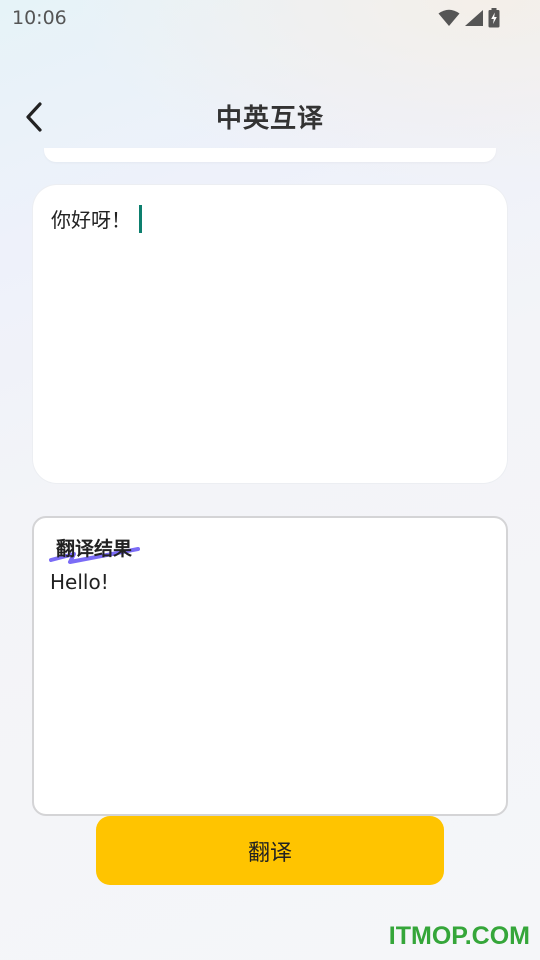 Image resolution: width=540 pixels, height=960 pixels. What do you see at coordinates (459, 936) in the screenshot?
I see `watermark: ITMOP.COM` at bounding box center [459, 936].